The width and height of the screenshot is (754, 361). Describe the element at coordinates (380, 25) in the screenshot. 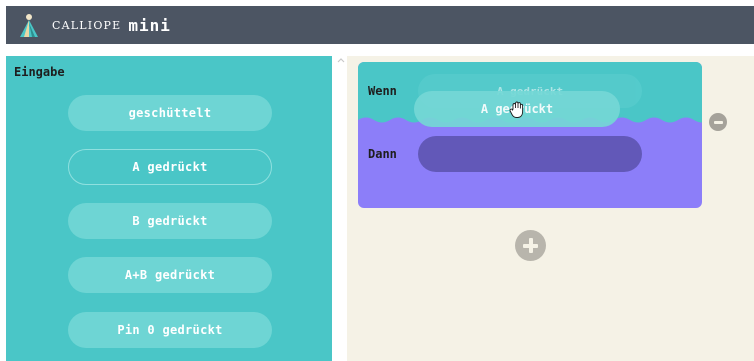

I see `app-header: CALLIOPE mini` at that location.